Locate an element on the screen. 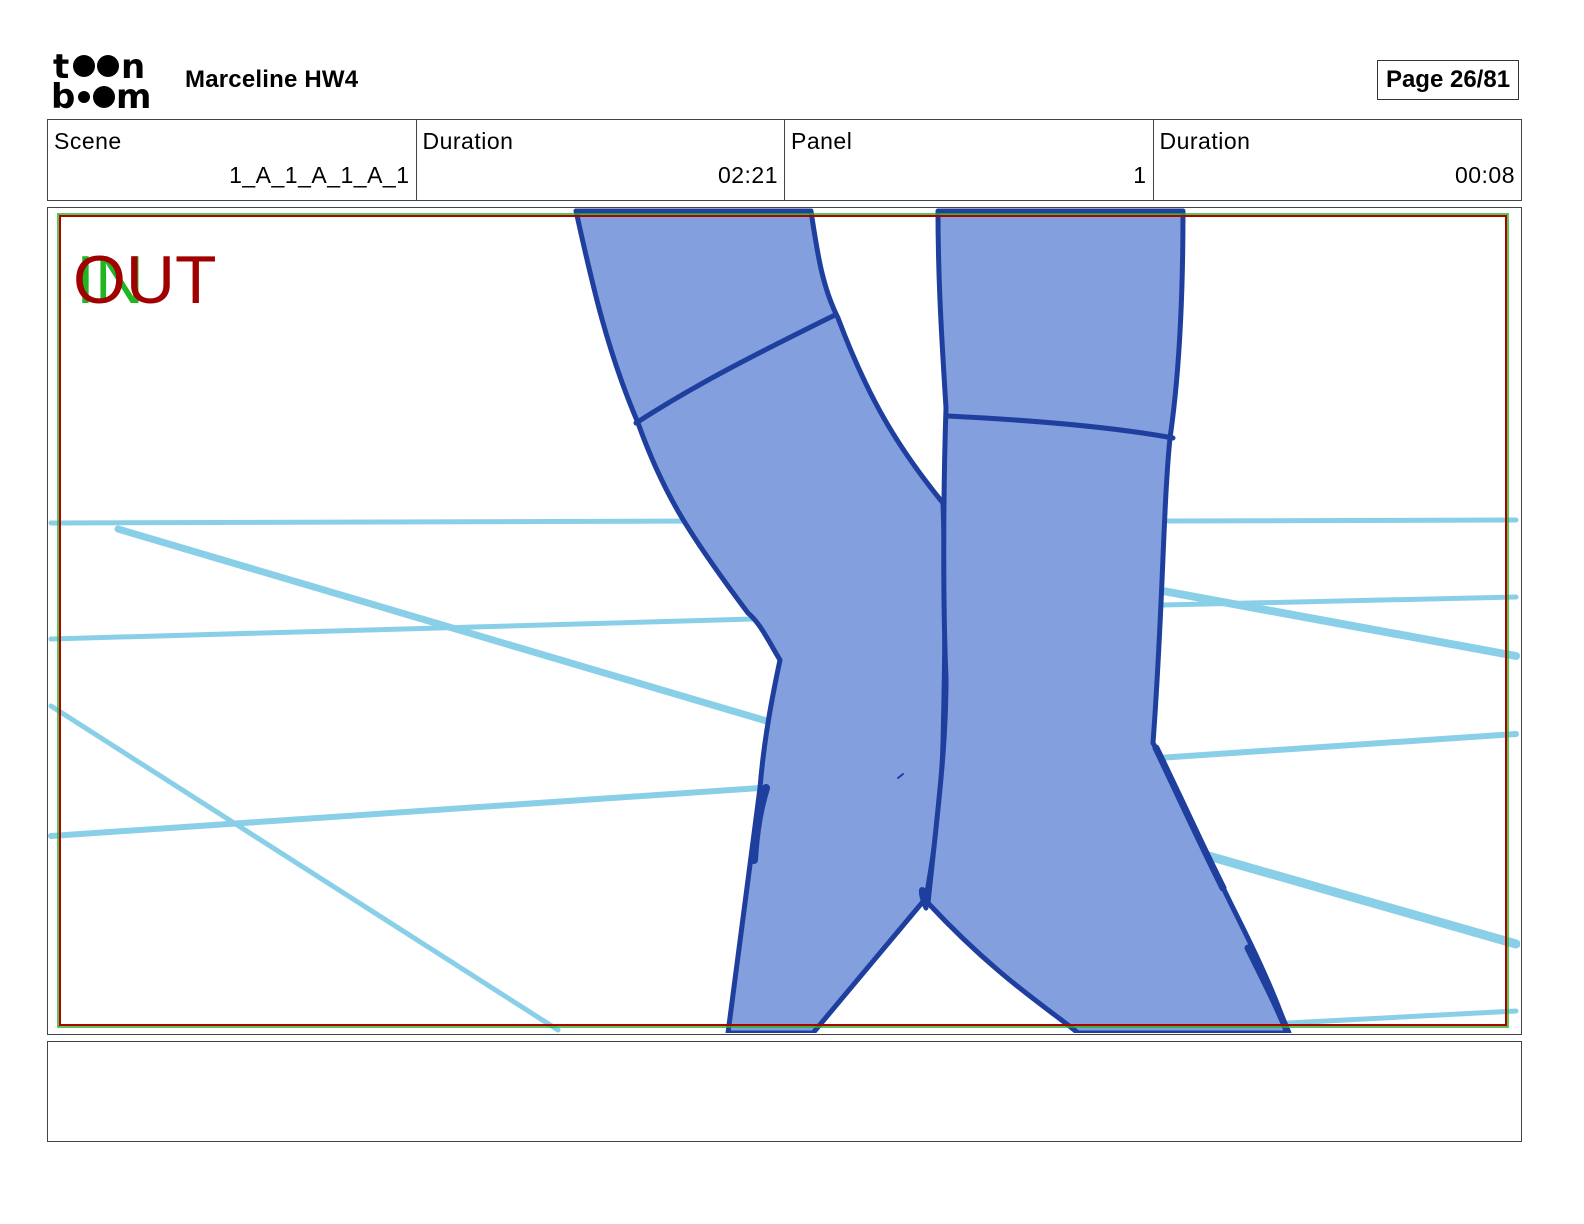  panel-label: Panel is located at coordinates (822, 141).